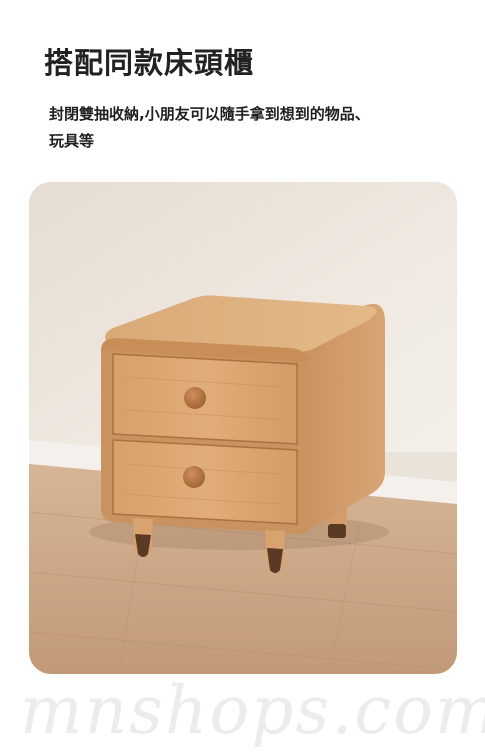 The height and width of the screenshot is (756, 485). I want to click on bottom-drawer-knob, so click(194, 477).